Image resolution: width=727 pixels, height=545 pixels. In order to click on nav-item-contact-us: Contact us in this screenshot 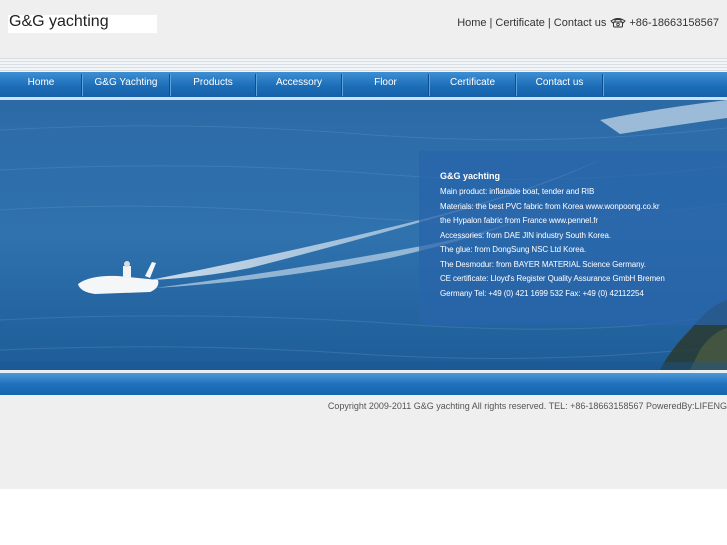, I will do `click(559, 85)`.